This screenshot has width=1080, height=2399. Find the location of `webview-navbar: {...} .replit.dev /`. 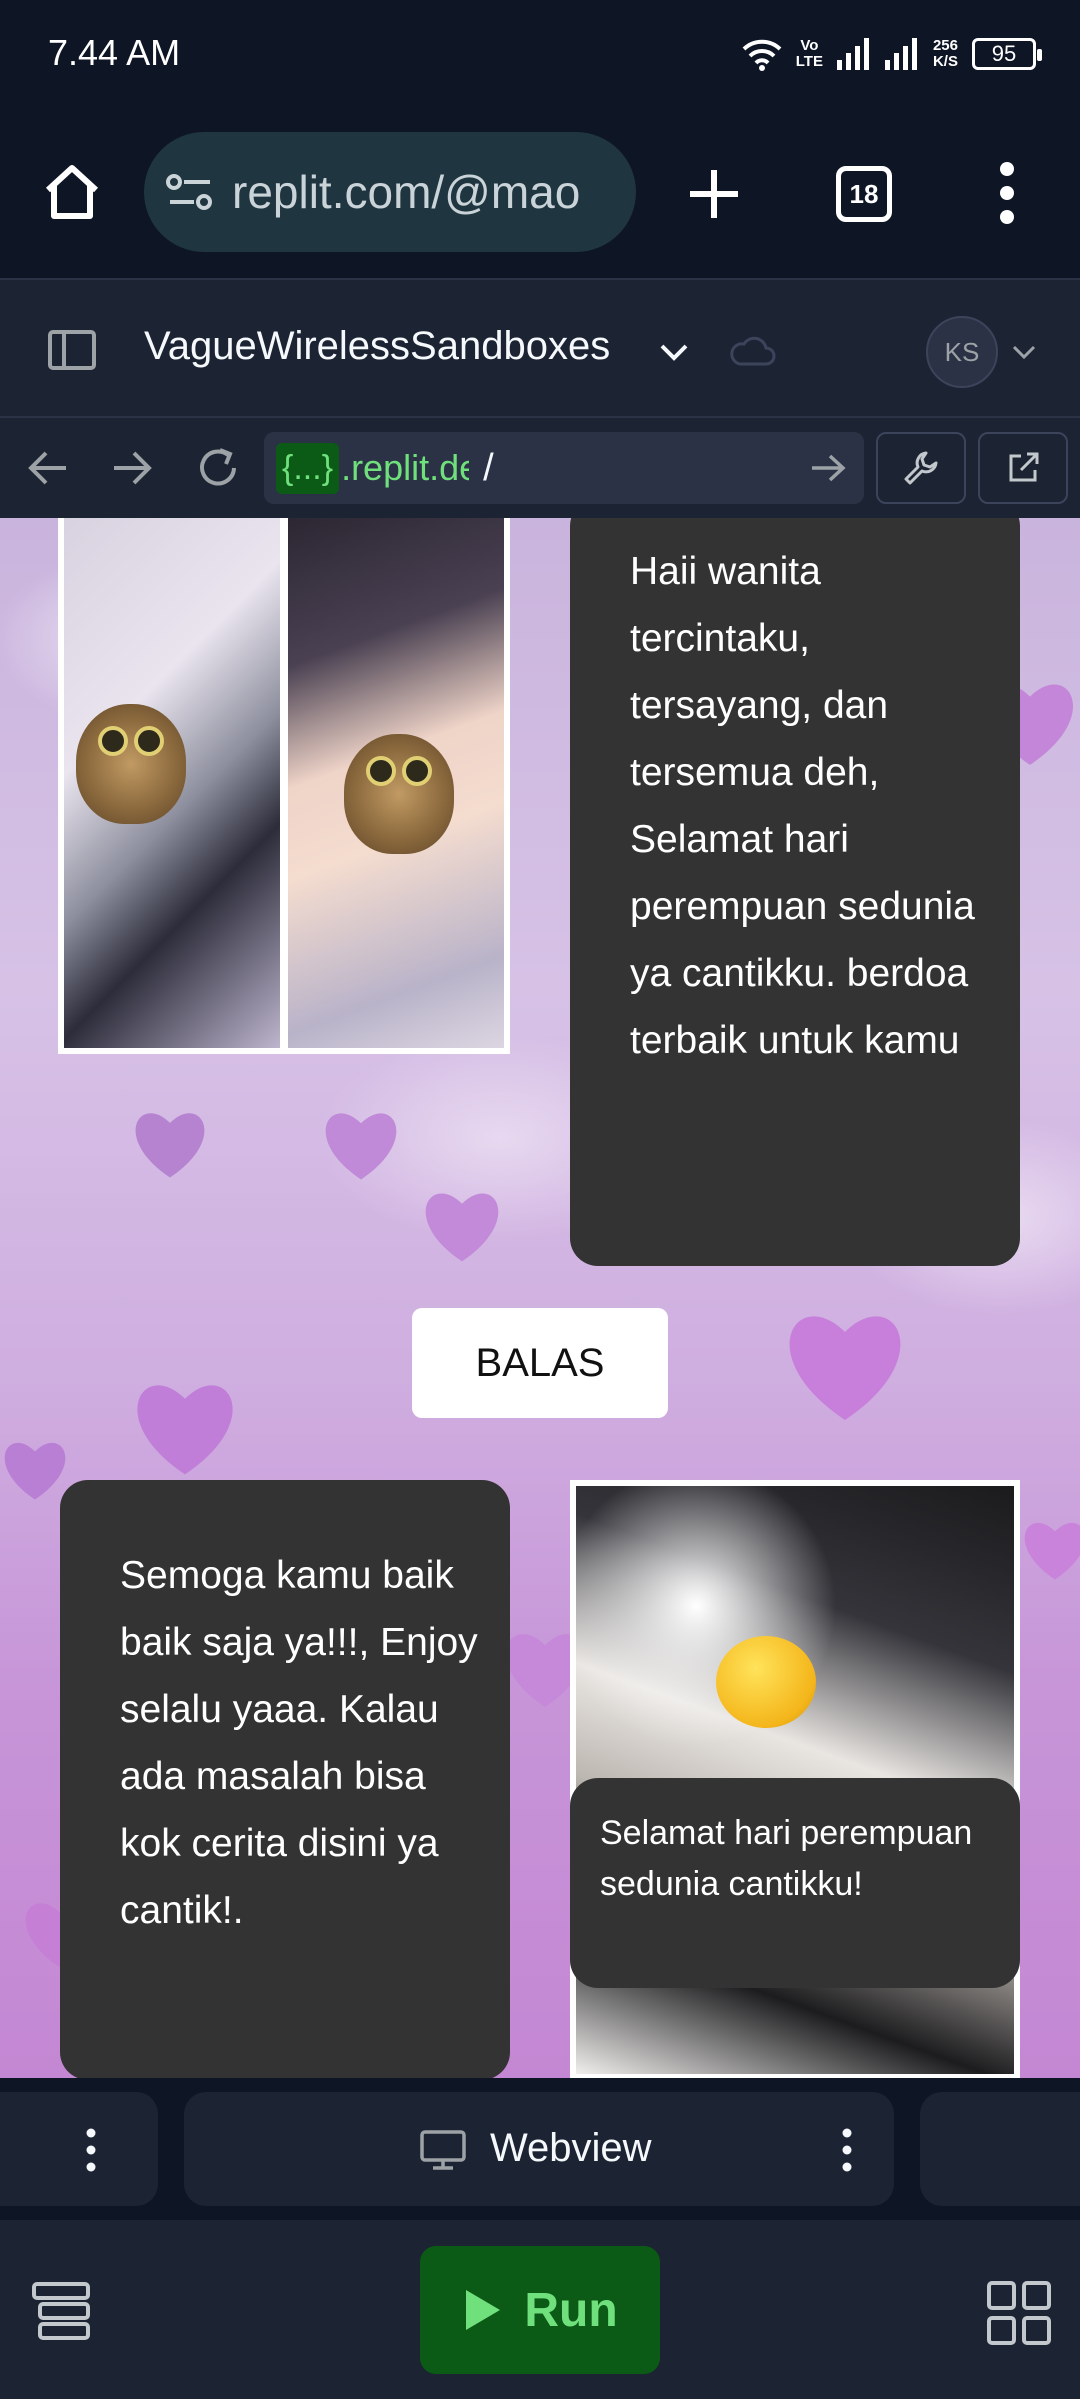

webview-navbar: {...} .replit.dev / is located at coordinates (540, 468).